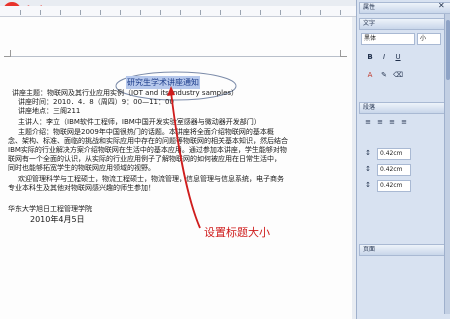 The height and width of the screenshot is (319, 450). I want to click on font-color-button: A, so click(370, 75).